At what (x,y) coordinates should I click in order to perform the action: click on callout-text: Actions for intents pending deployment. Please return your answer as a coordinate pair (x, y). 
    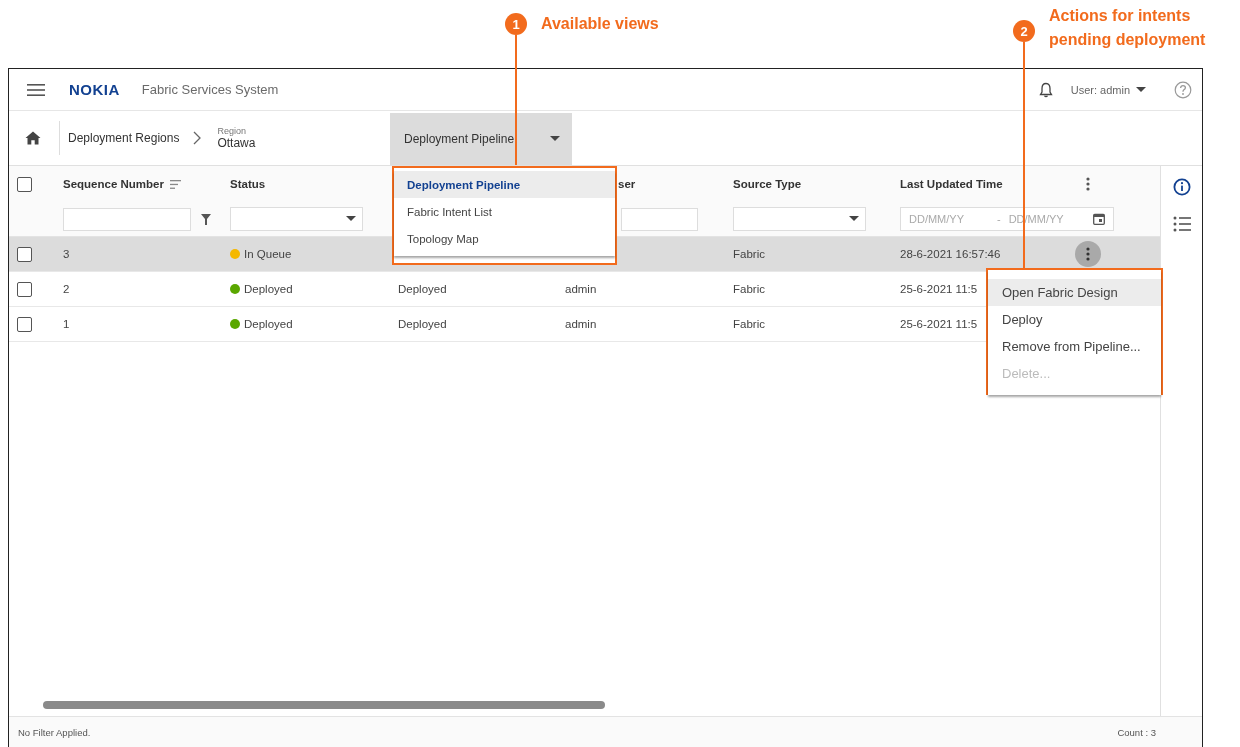
    Looking at the image, I should click on (1128, 28).